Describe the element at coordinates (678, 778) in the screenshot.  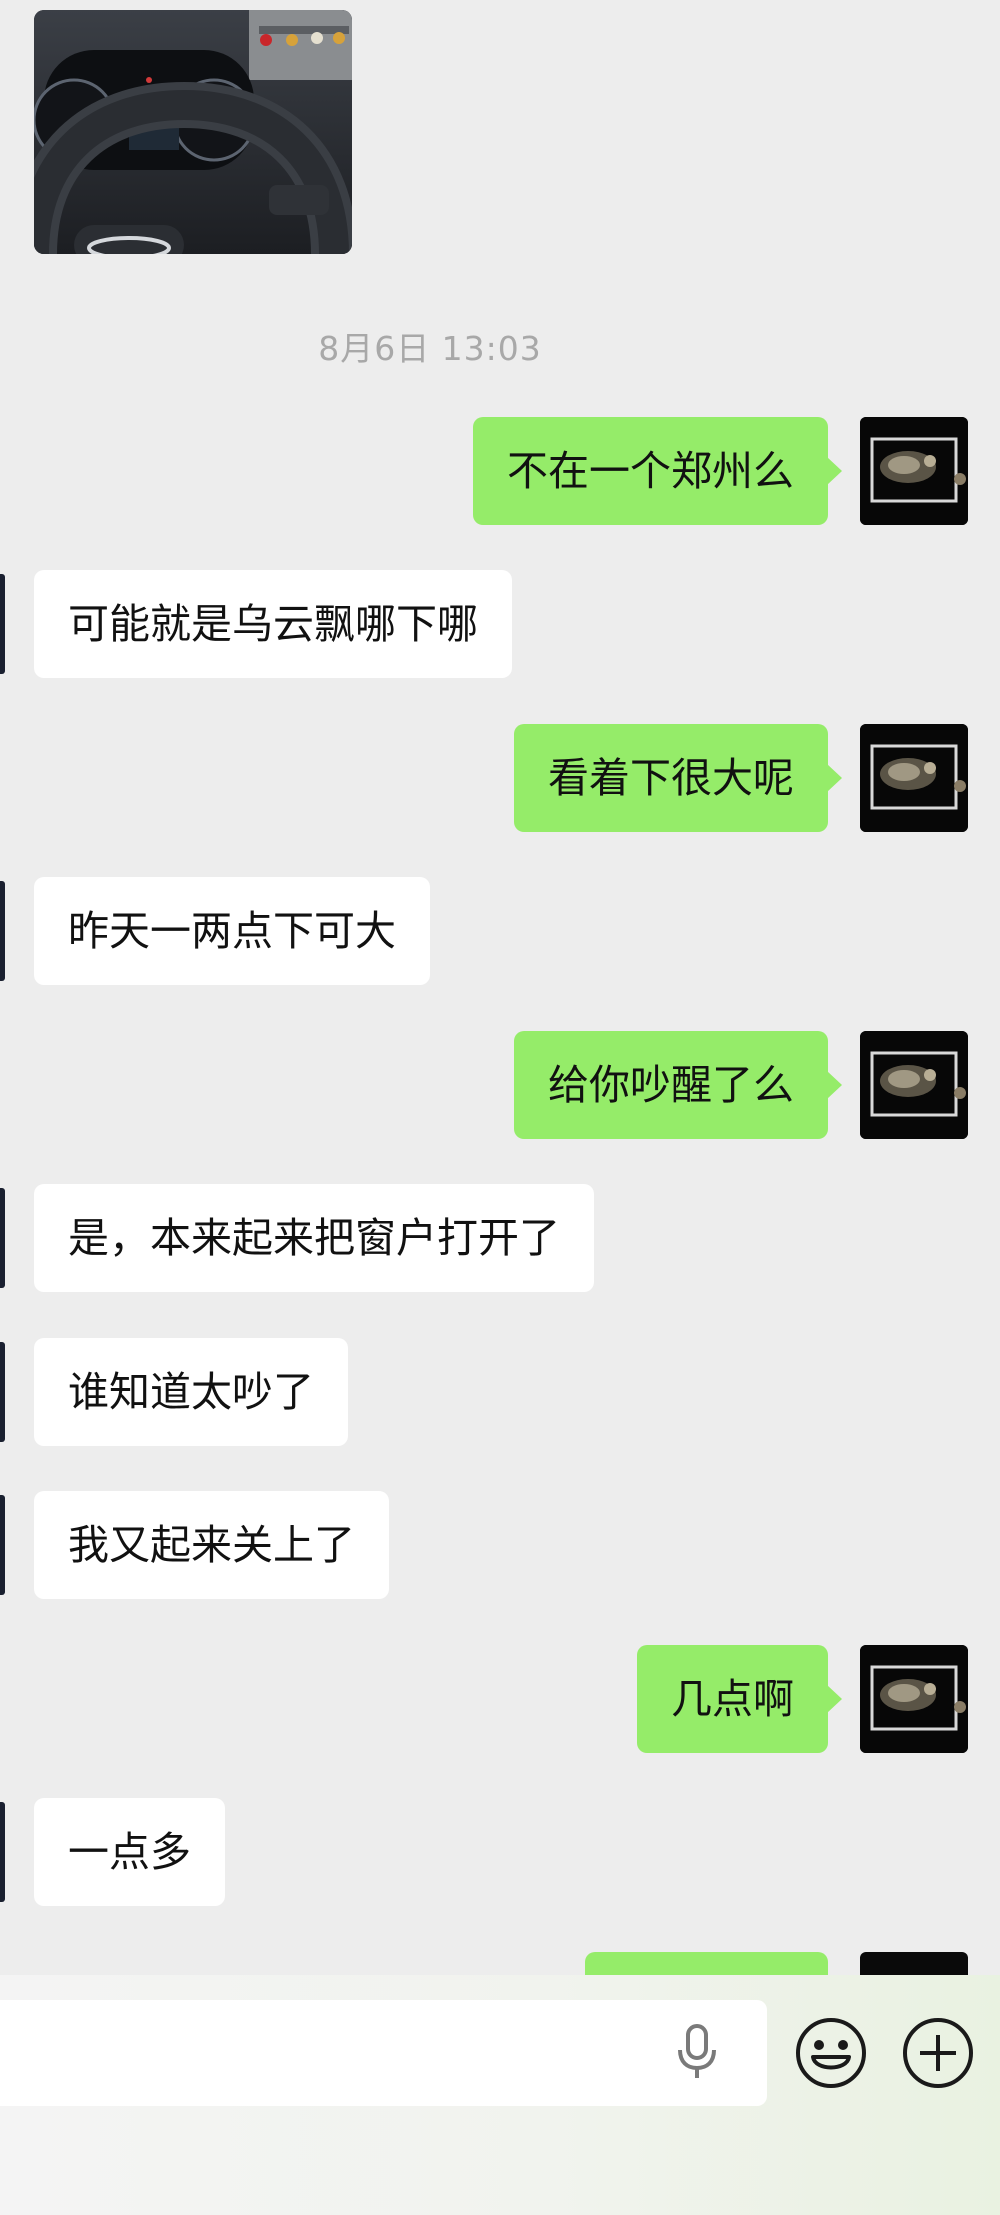
I see `outgoing-message-bubble: 看着下很大呢` at that location.